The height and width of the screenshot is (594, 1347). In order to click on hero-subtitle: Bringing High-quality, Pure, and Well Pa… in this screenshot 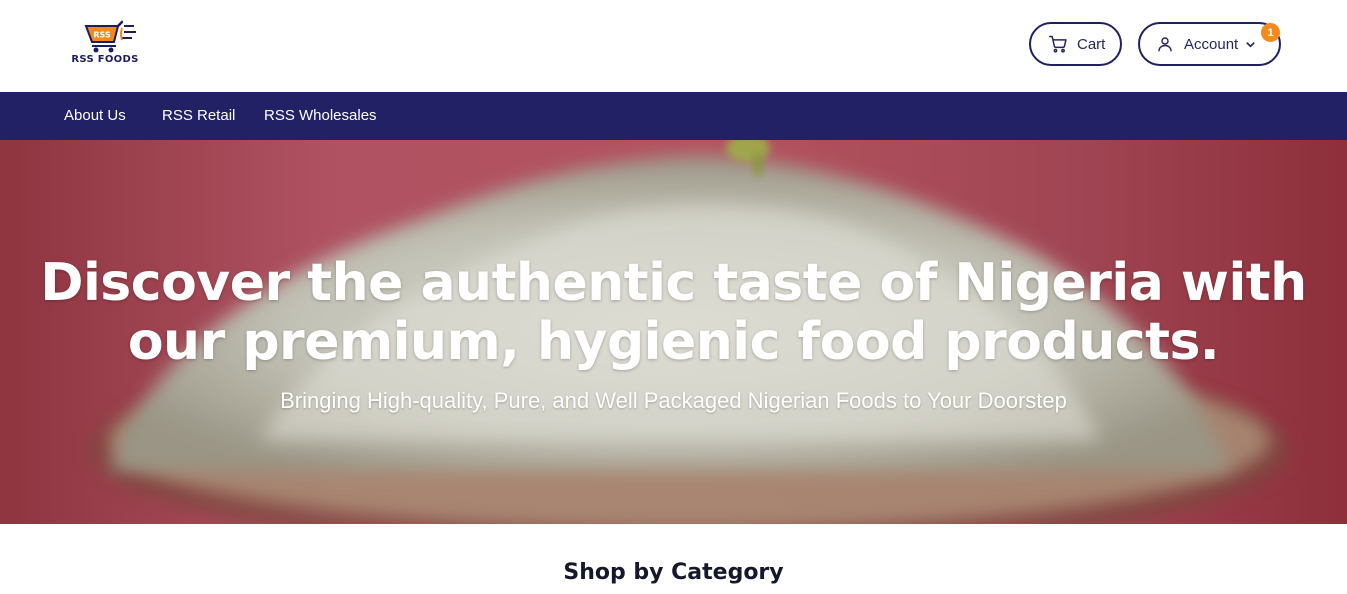, I will do `click(673, 400)`.